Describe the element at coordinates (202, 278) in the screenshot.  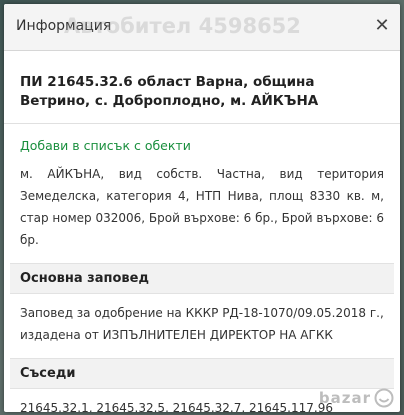
I see `order-heading: Основна заповед` at that location.